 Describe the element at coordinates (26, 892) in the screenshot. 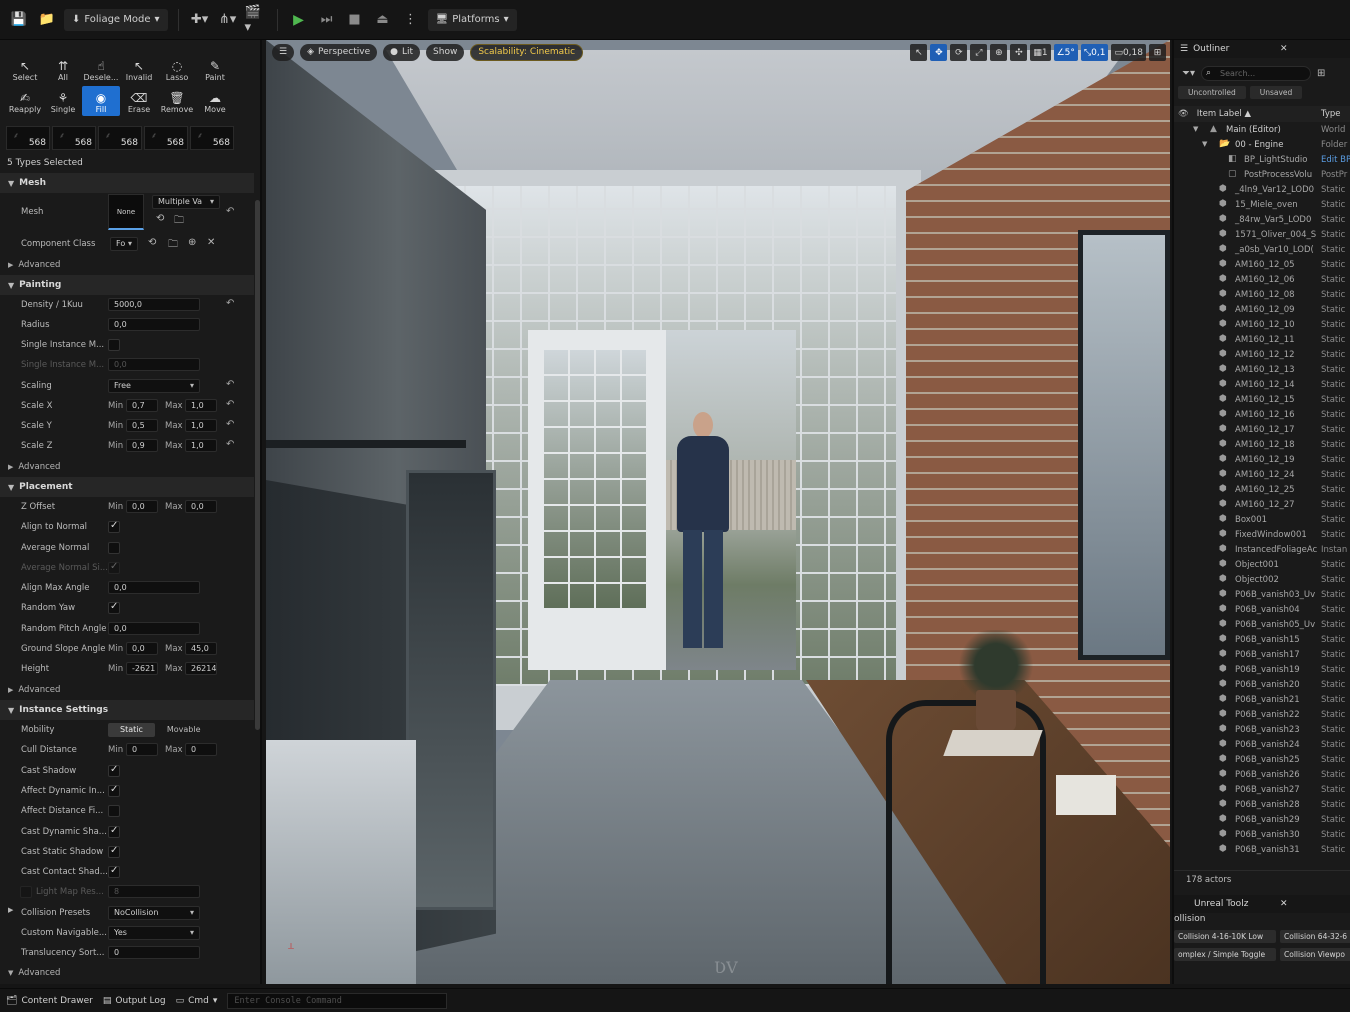

I see `light-map-checkbox` at that location.